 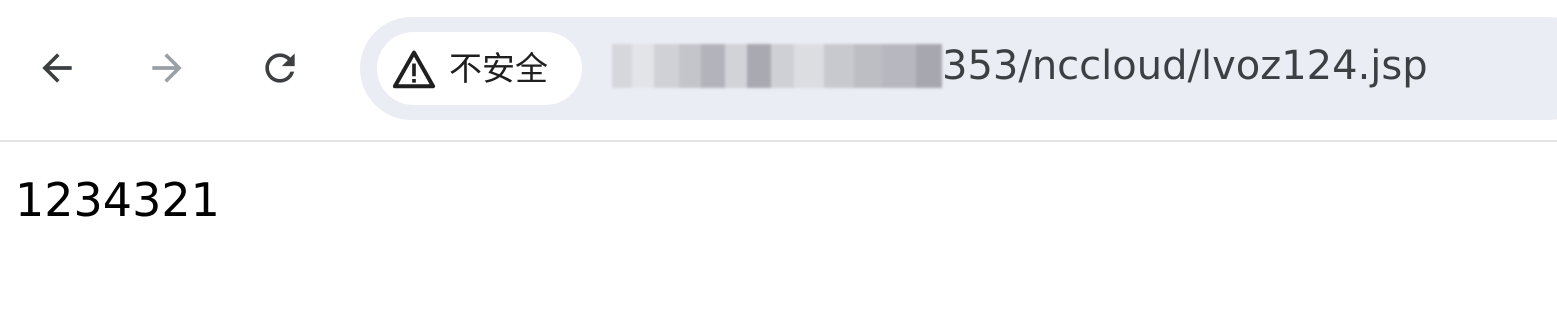 What do you see at coordinates (1185, 66) in the screenshot?
I see `url-text: 353/nccloud/lvoz124.jsp` at bounding box center [1185, 66].